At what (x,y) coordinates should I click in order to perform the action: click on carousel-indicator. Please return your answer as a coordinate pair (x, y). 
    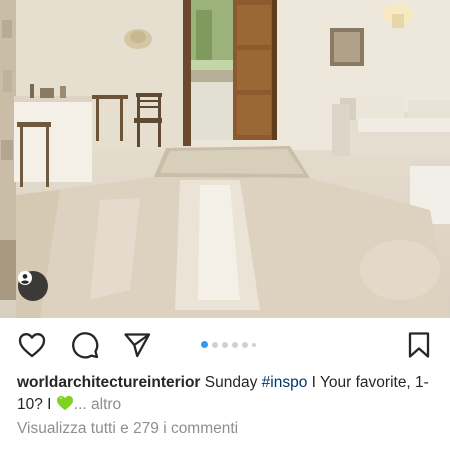
    Looking at the image, I should click on (228, 344).